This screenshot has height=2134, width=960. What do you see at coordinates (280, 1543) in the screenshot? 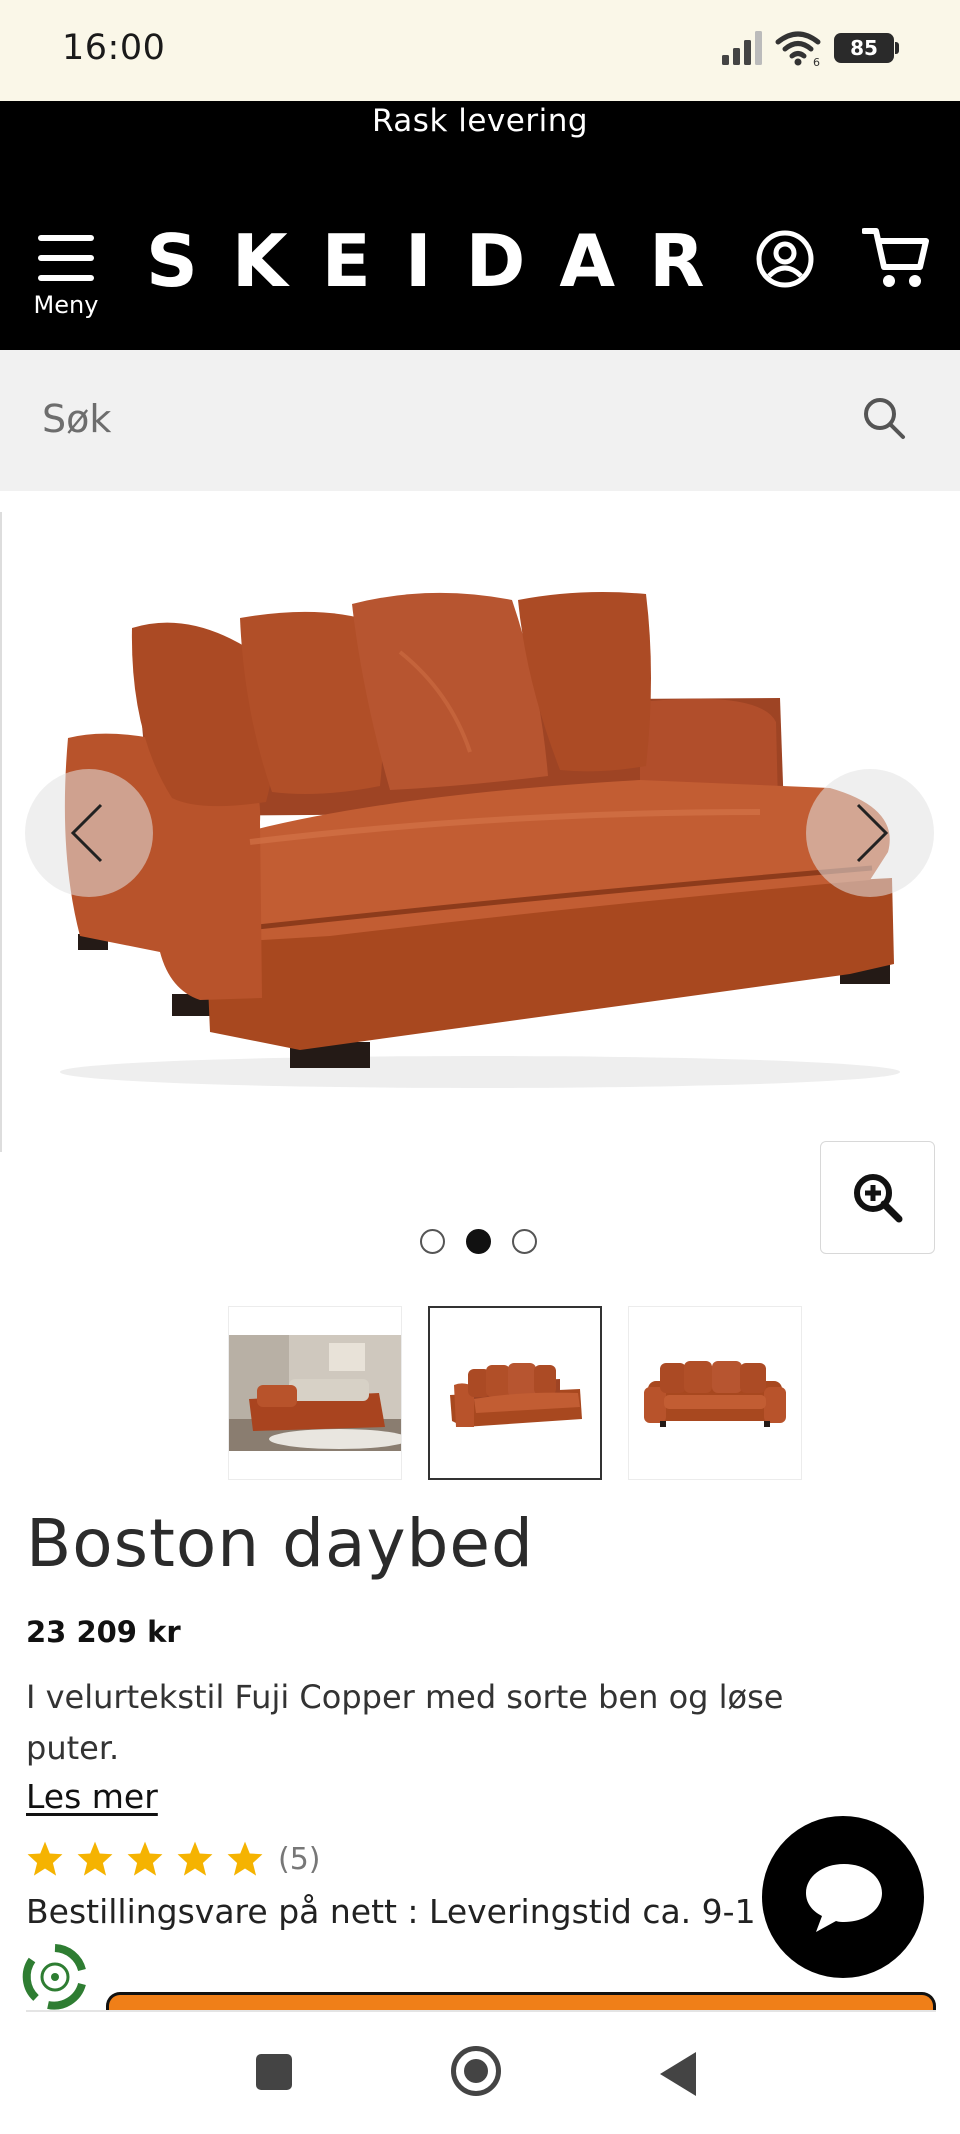
I see `product-title: Boston daybed` at bounding box center [280, 1543].